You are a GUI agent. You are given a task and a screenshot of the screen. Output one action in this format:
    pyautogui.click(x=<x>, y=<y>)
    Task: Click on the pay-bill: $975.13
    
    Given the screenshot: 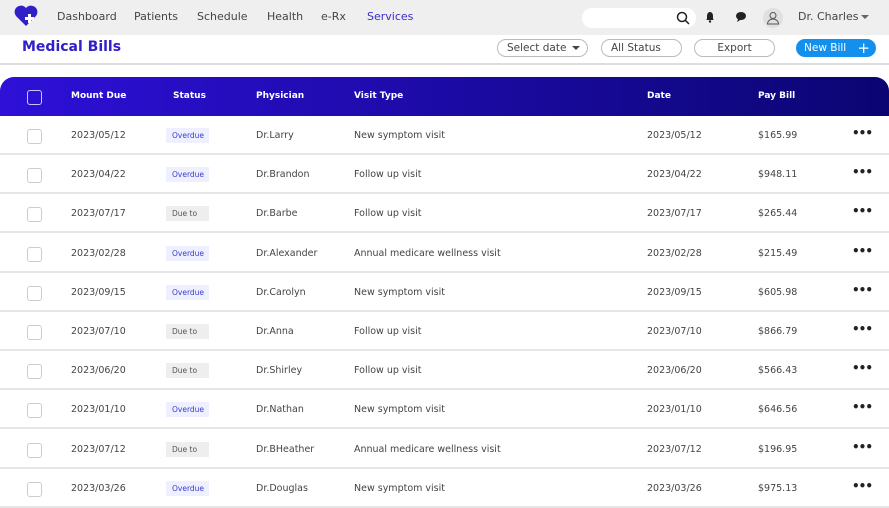 What is the action you would take?
    pyautogui.click(x=778, y=488)
    